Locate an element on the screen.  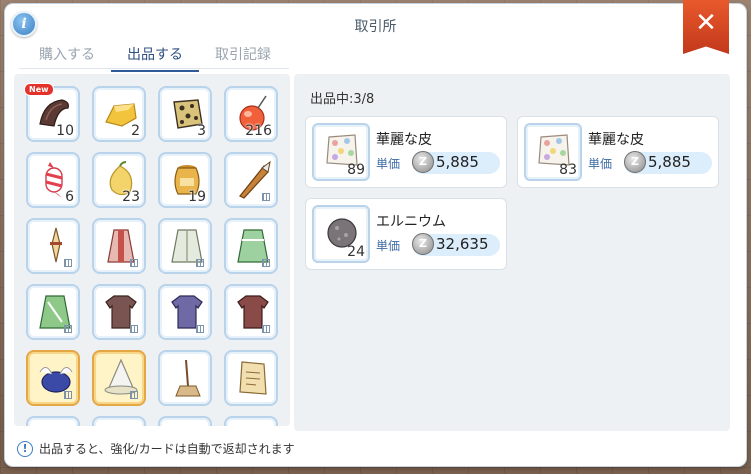
listing-card: 83 華麗な皮 単価 Z 5,885 is located at coordinates (618, 152).